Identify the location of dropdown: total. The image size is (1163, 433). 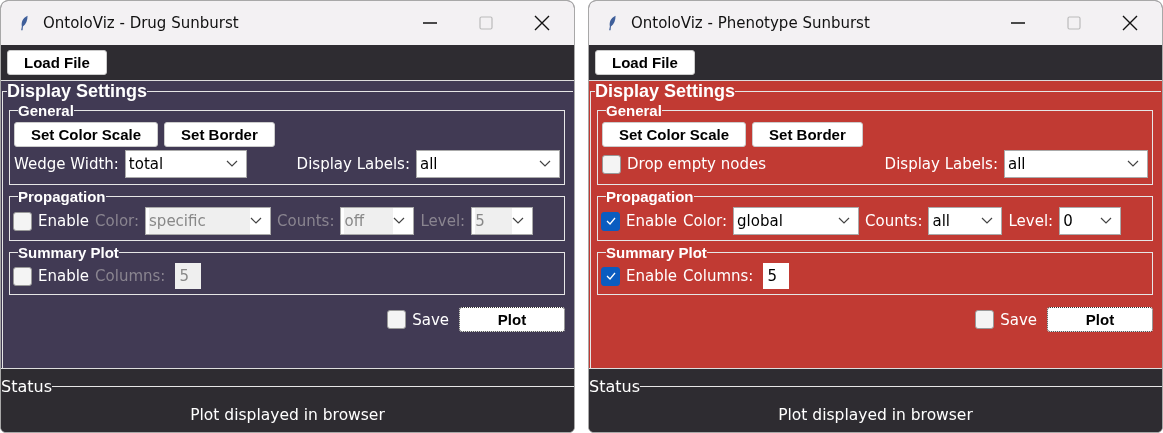
(185, 164).